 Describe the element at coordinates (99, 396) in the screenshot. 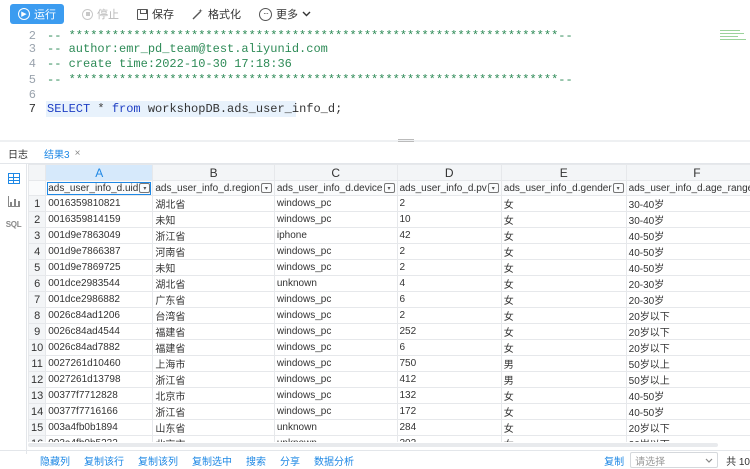

I see `table-cell: 00377f7712828` at that location.